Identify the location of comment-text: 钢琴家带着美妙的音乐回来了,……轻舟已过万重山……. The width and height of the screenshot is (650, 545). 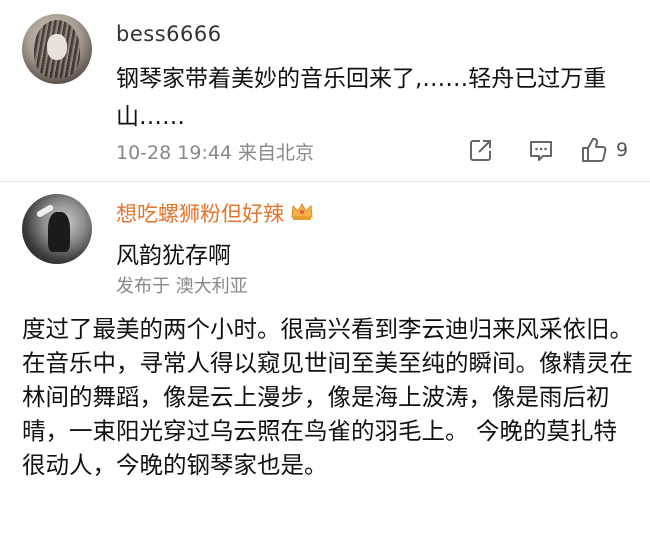
(361, 98).